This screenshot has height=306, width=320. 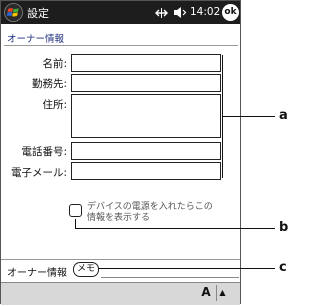 I want to click on tab-owner-info: オーナー情報, so click(x=37, y=271).